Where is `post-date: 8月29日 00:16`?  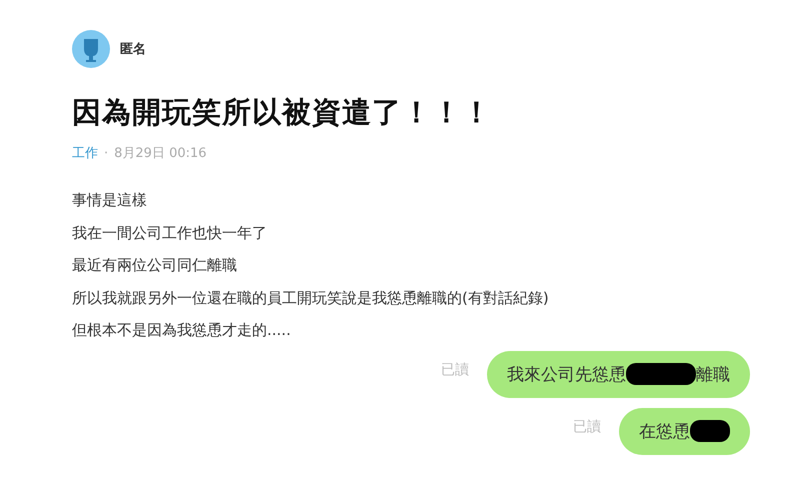 post-date: 8月29日 00:16 is located at coordinates (160, 153).